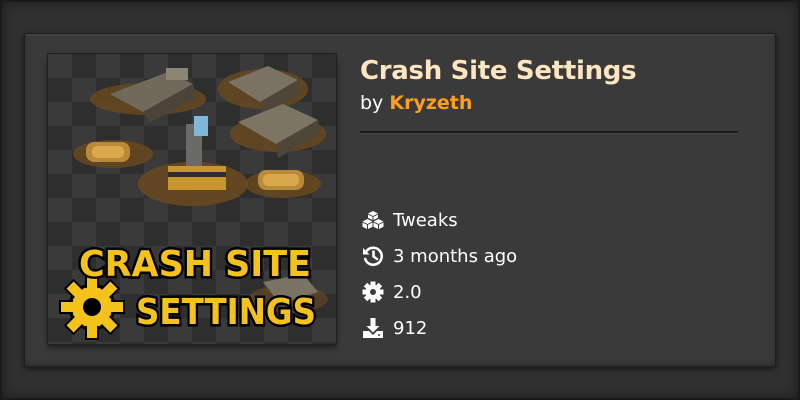 This screenshot has width=800, height=400. Describe the element at coordinates (498, 71) in the screenshot. I see `mod-title: Crash Site Settings` at that location.